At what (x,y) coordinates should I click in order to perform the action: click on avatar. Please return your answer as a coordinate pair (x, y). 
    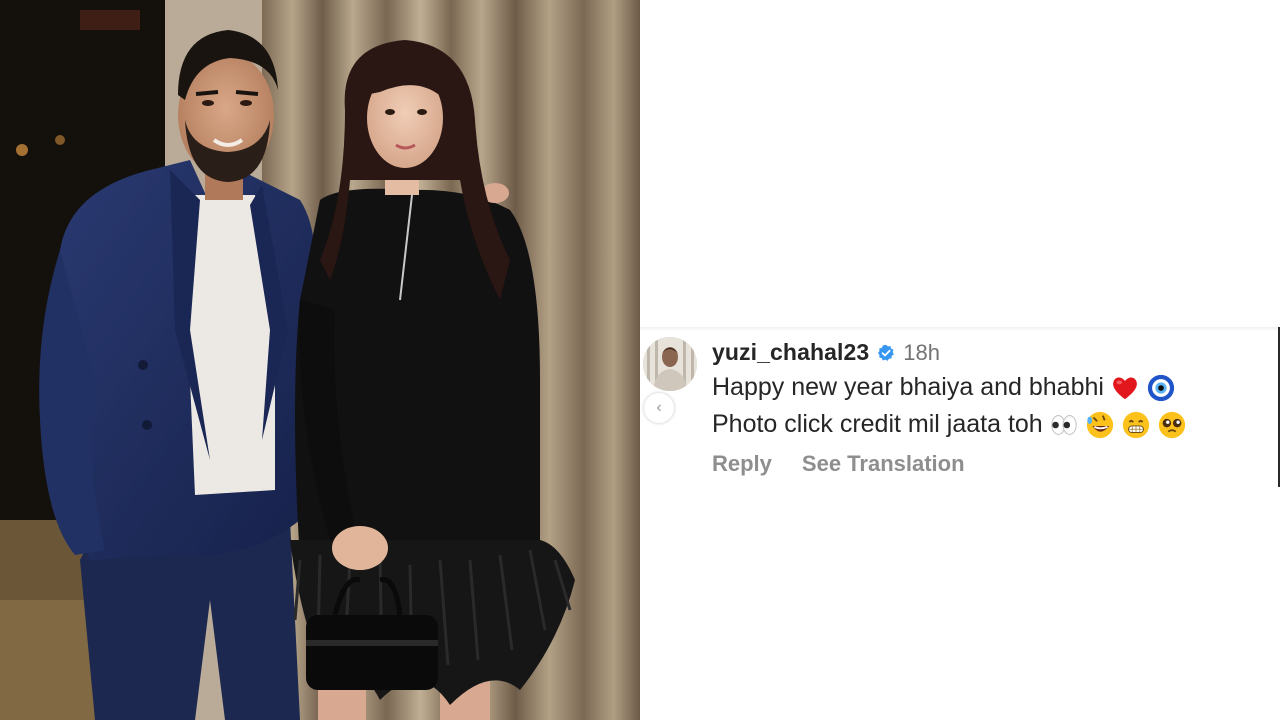
    Looking at the image, I should click on (670, 364).